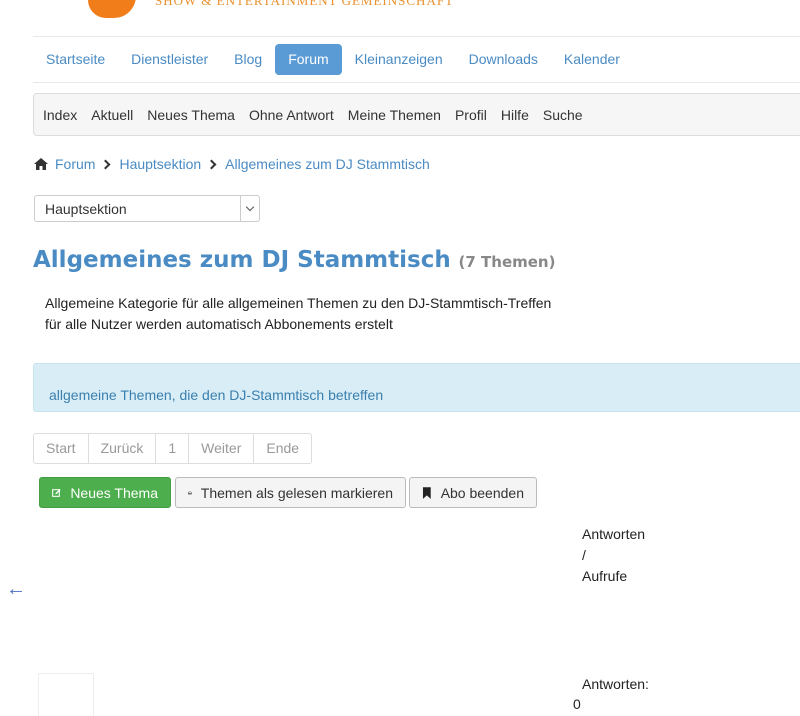  I want to click on page-number: 1, so click(172, 448).